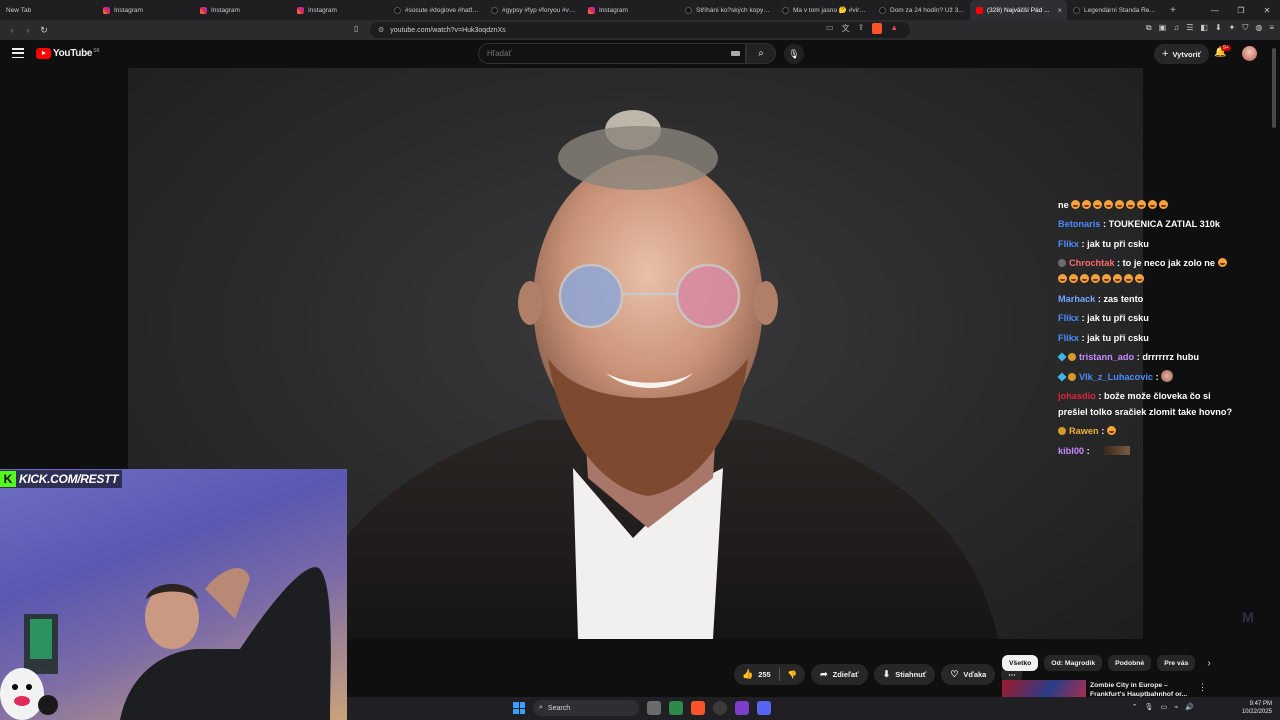 The image size is (1280, 720). I want to click on search-button: ⌕, so click(761, 53).